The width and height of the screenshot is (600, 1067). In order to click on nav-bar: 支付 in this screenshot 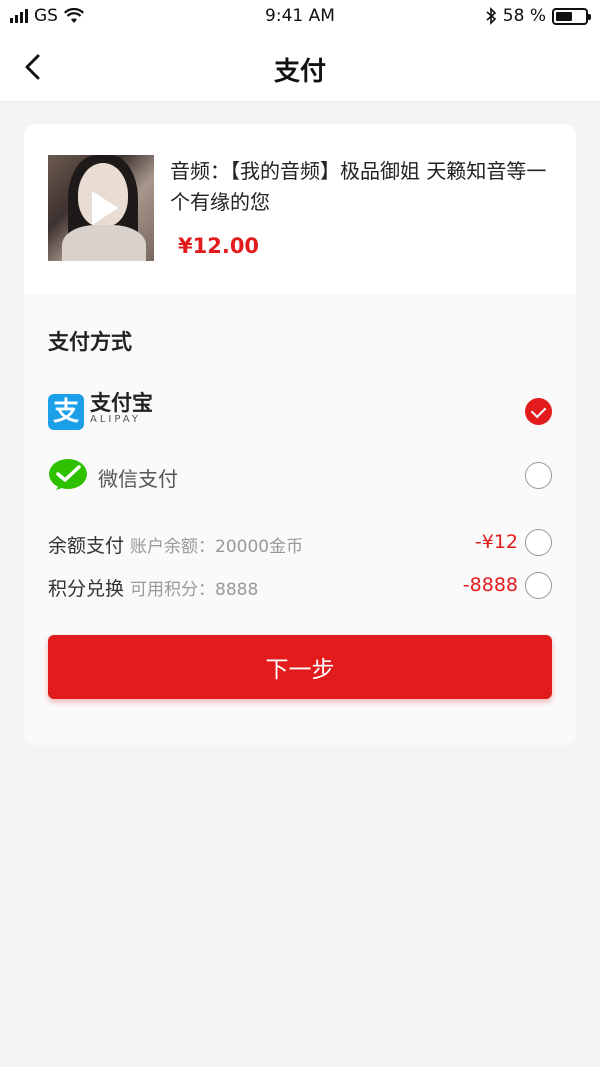, I will do `click(300, 68)`.